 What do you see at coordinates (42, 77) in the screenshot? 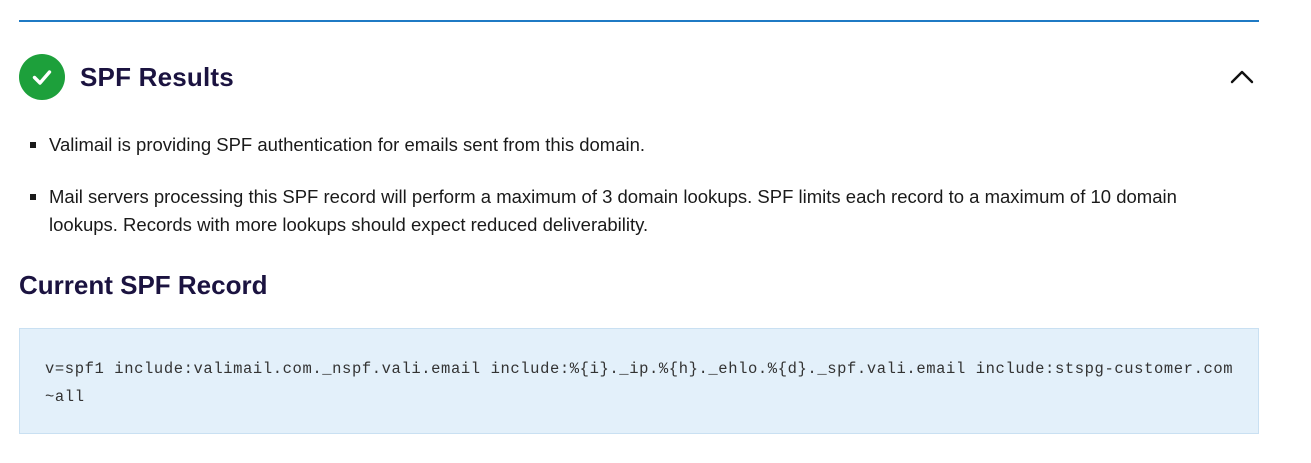
I see `check-icon` at bounding box center [42, 77].